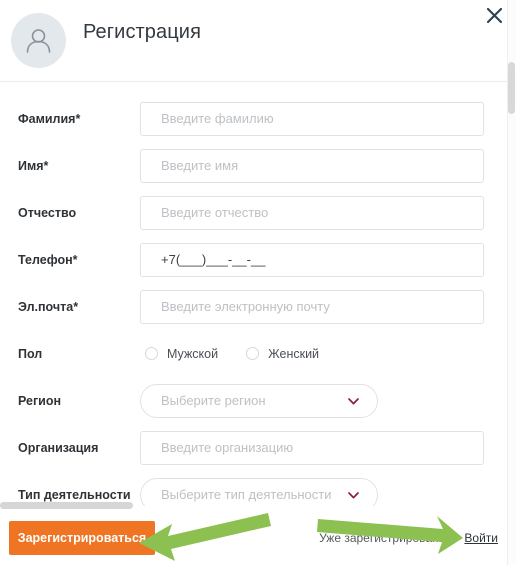 The height and width of the screenshot is (565, 516). I want to click on label-middlename: Отчество, so click(47, 212).